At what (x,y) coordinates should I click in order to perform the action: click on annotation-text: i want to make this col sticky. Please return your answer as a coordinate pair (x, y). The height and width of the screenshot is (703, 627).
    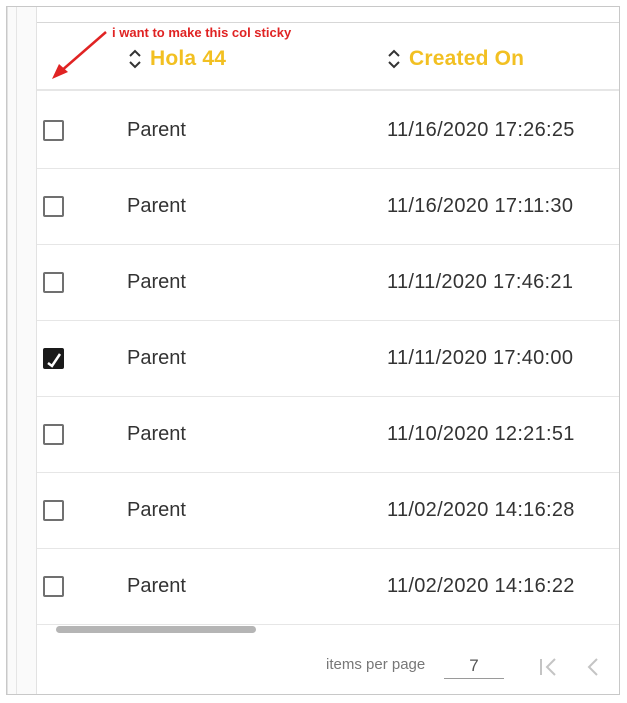
    Looking at the image, I should click on (202, 32).